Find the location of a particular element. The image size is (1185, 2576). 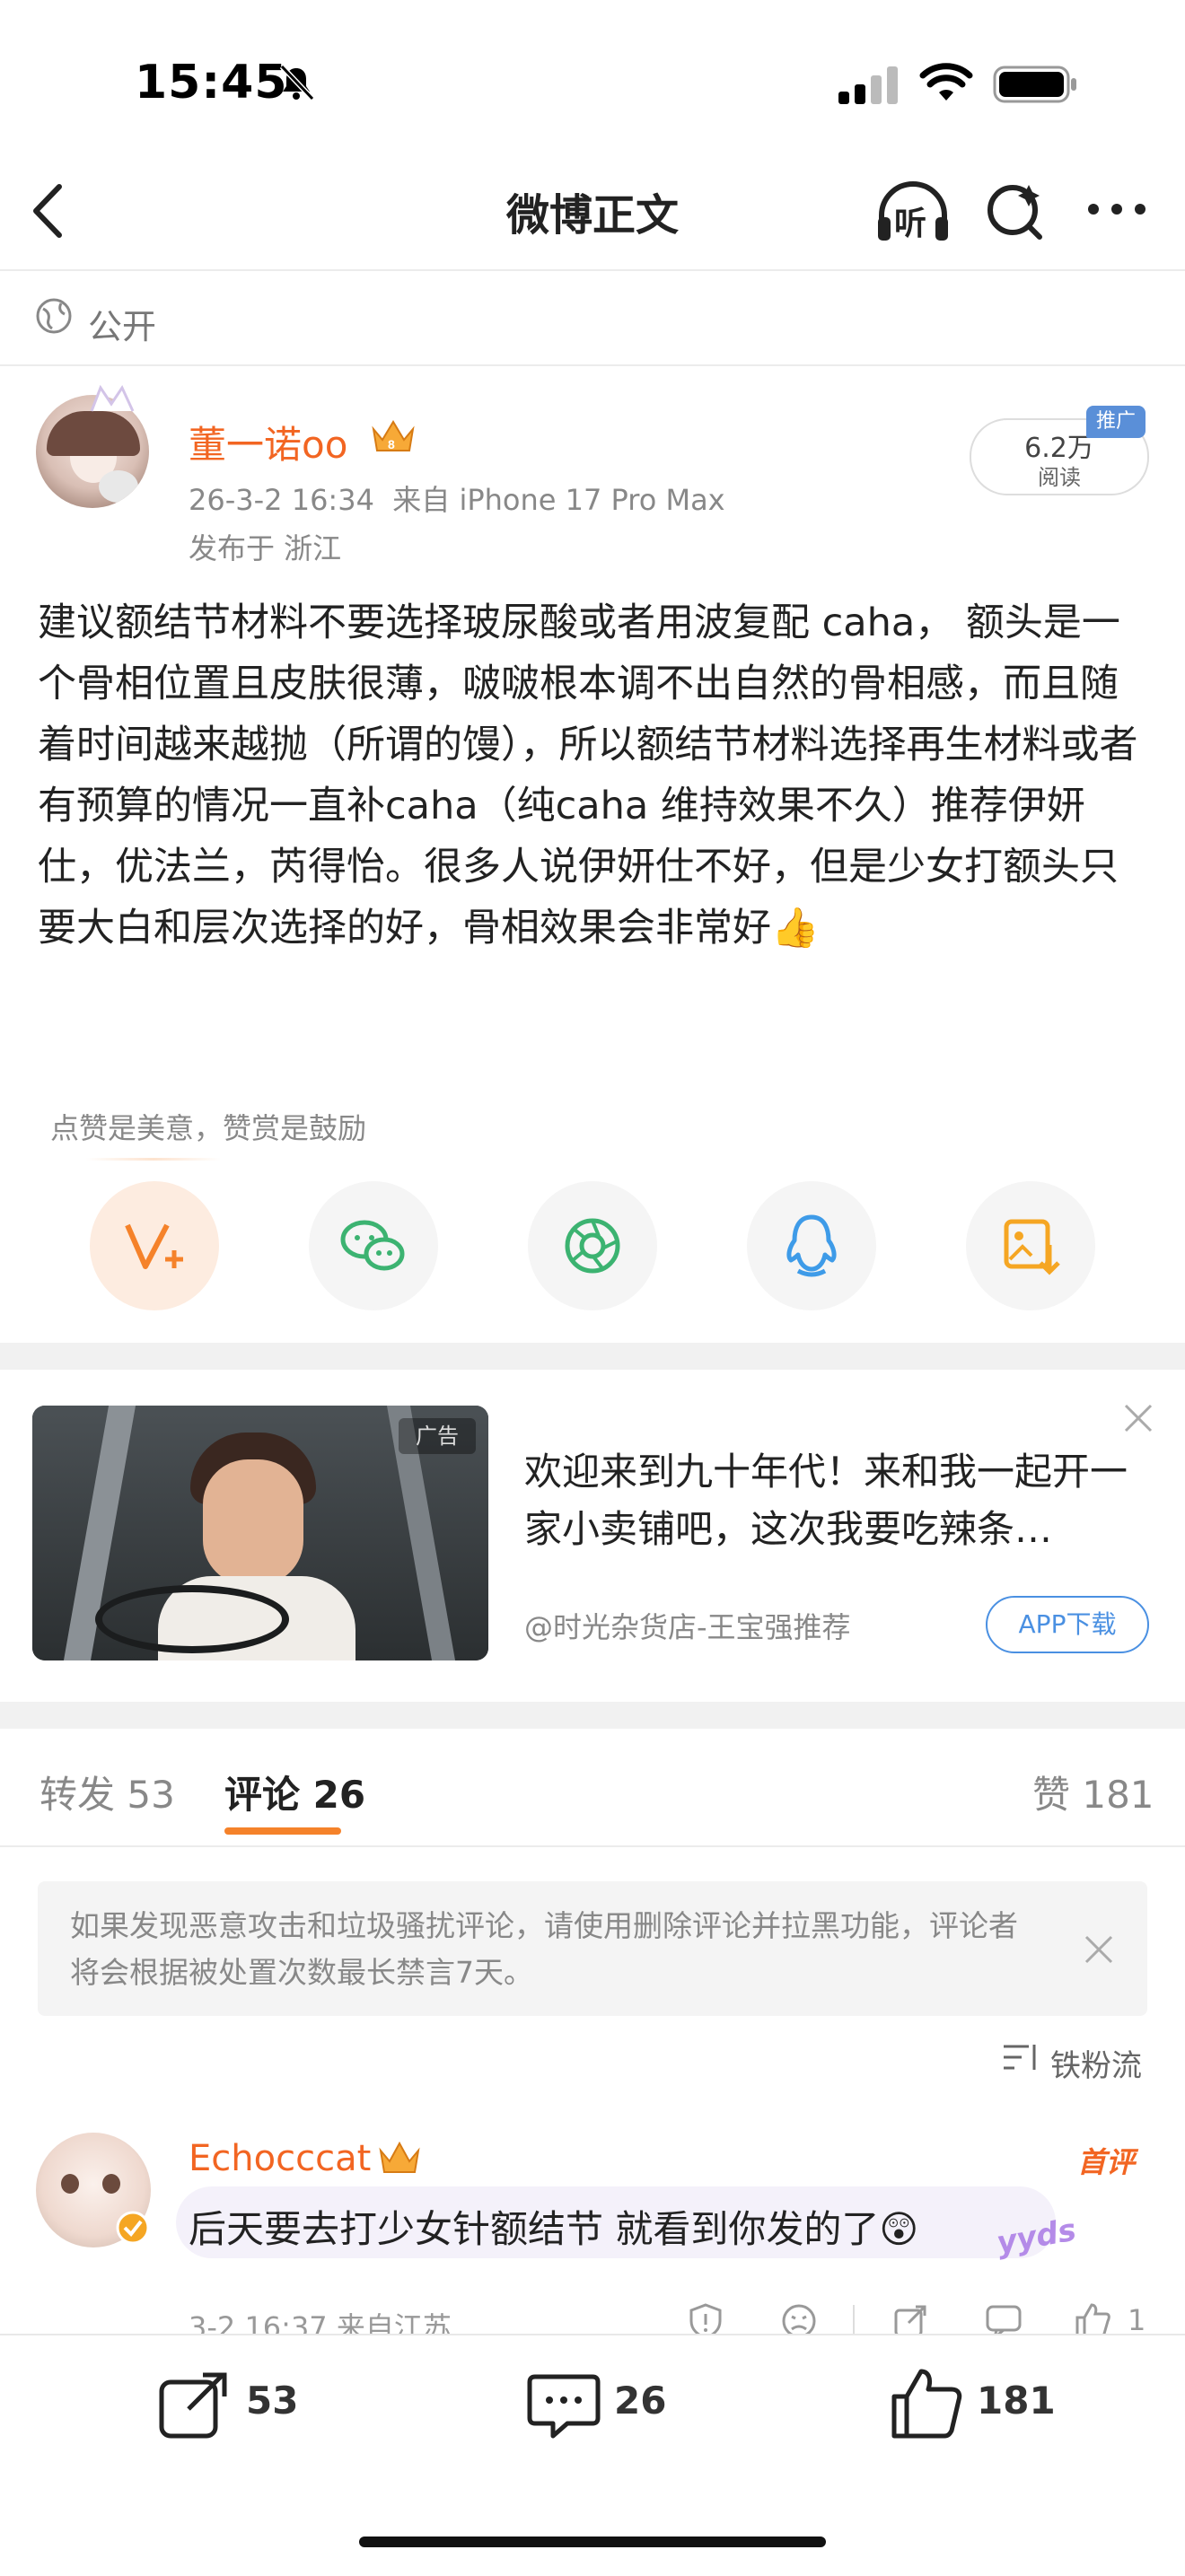

moments-aperture-icon is located at coordinates (592, 1246).